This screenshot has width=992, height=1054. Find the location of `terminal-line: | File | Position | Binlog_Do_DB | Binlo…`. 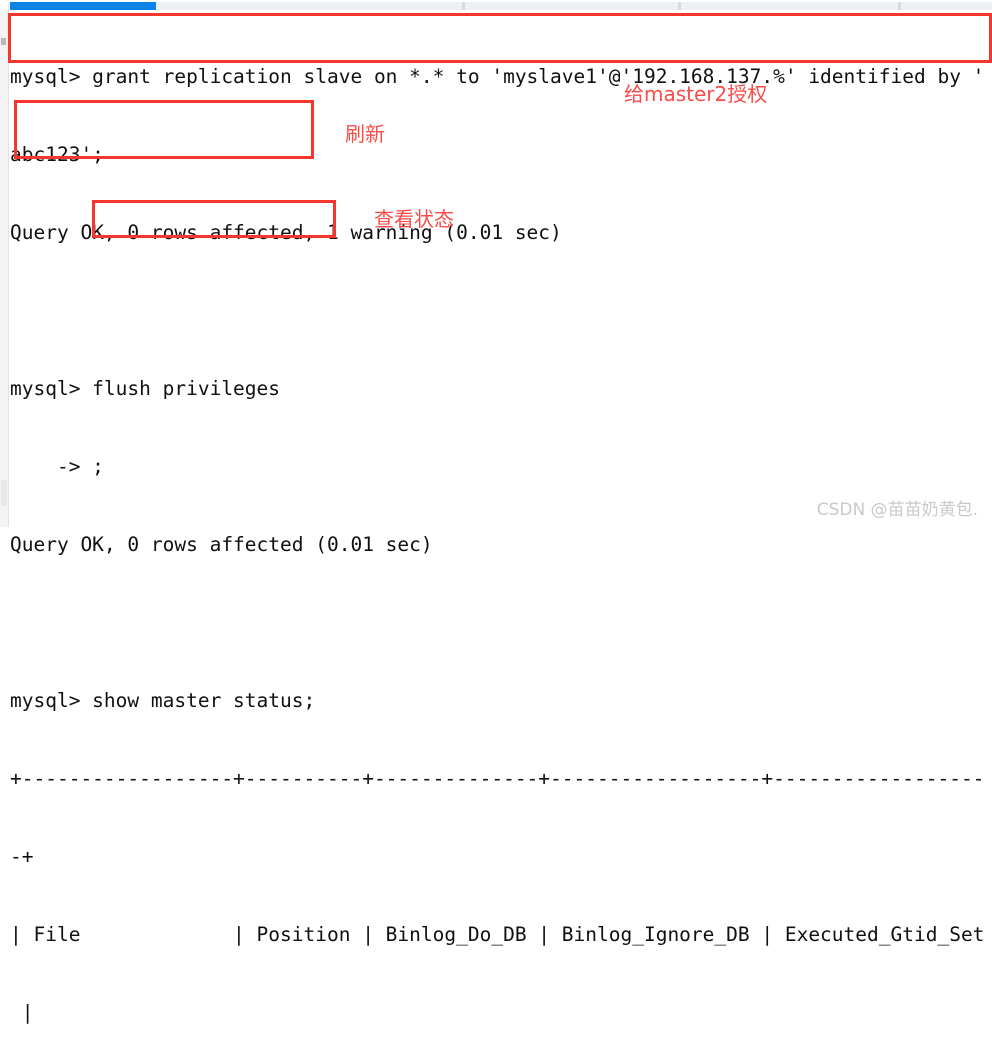

terminal-line: | File | Position | Binlog_Do_DB | Binlo… is located at coordinates (497, 934).